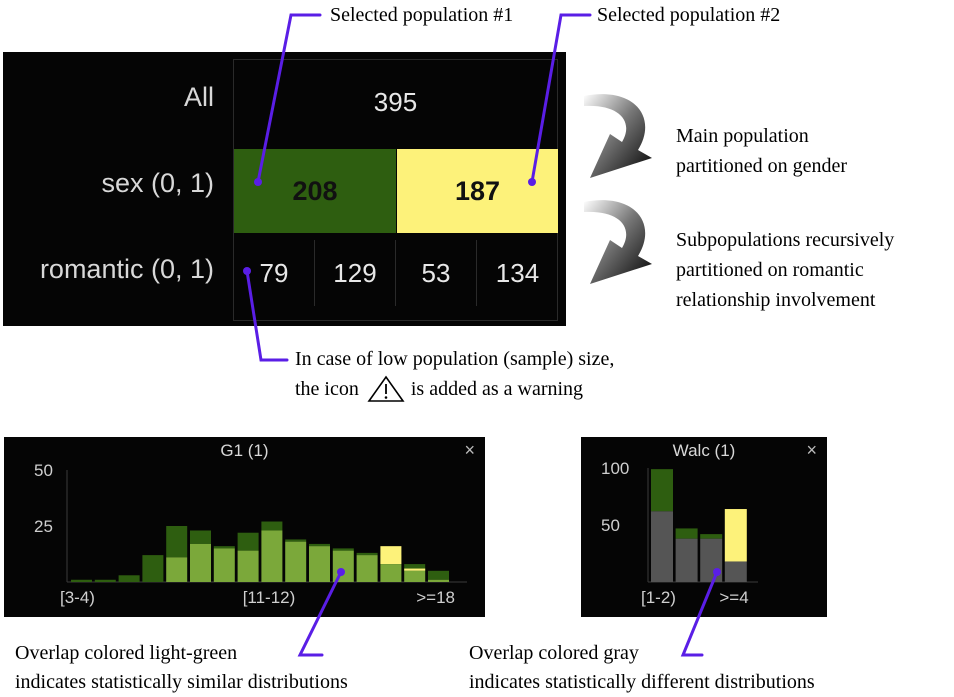 This screenshot has height=697, width=954. What do you see at coordinates (341, 572) in the screenshot?
I see `leader-dot-green-overlap` at bounding box center [341, 572].